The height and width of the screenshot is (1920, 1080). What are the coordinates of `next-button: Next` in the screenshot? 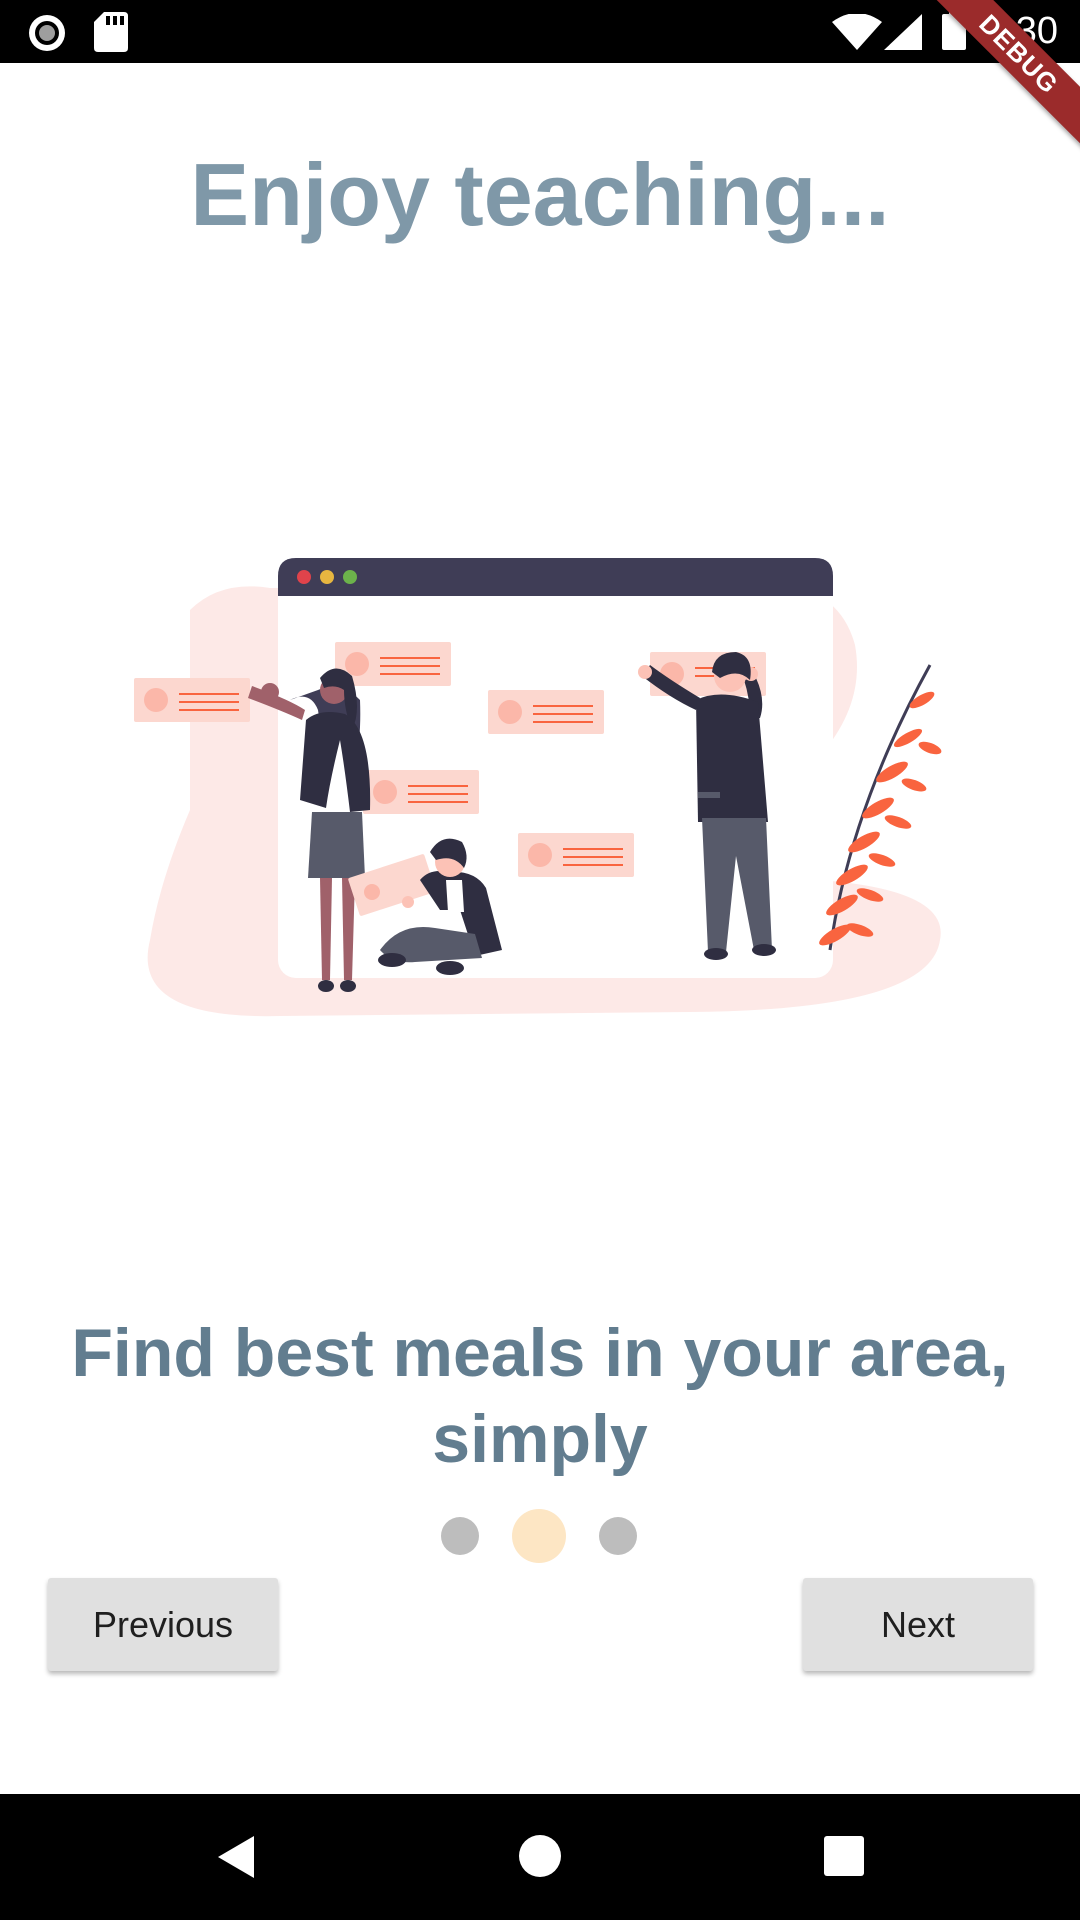 It's located at (918, 1624).